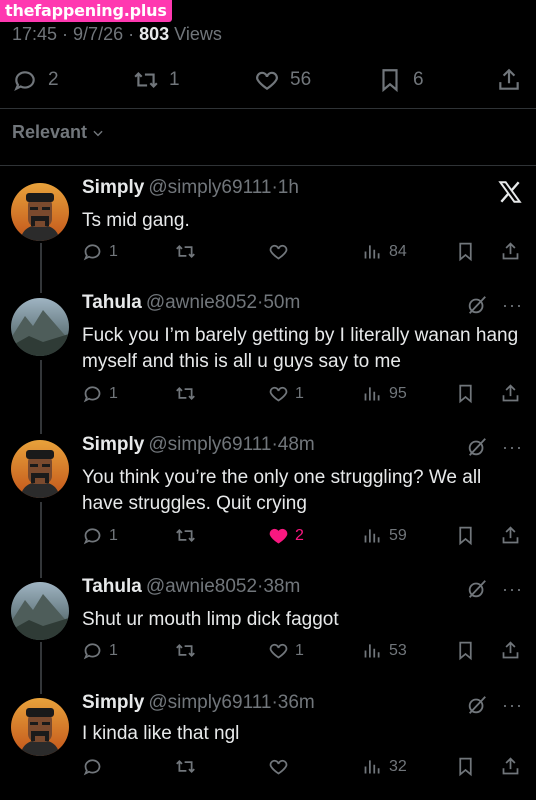  I want to click on reply-actions: 32, so click(268, 770).